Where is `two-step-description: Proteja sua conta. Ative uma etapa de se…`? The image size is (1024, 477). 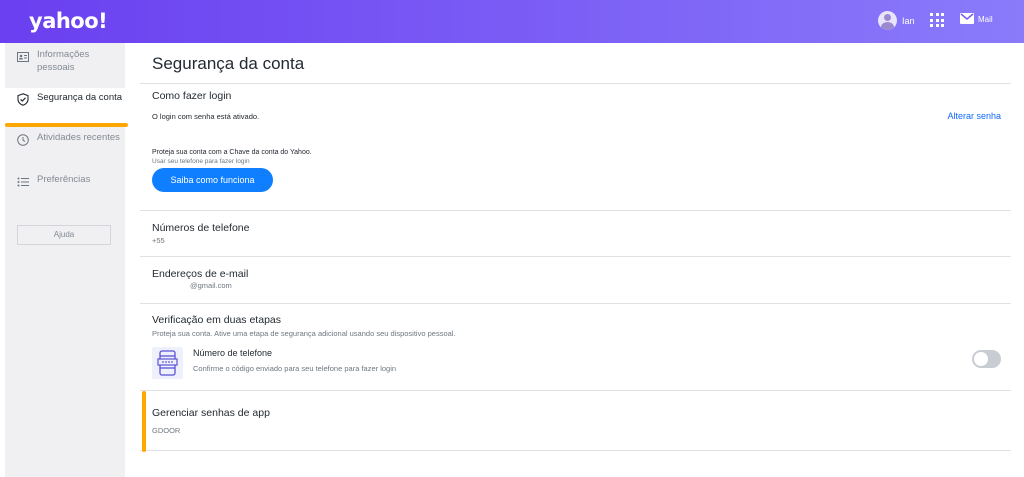 two-step-description: Proteja sua conta. Ative uma etapa de se… is located at coordinates (304, 333).